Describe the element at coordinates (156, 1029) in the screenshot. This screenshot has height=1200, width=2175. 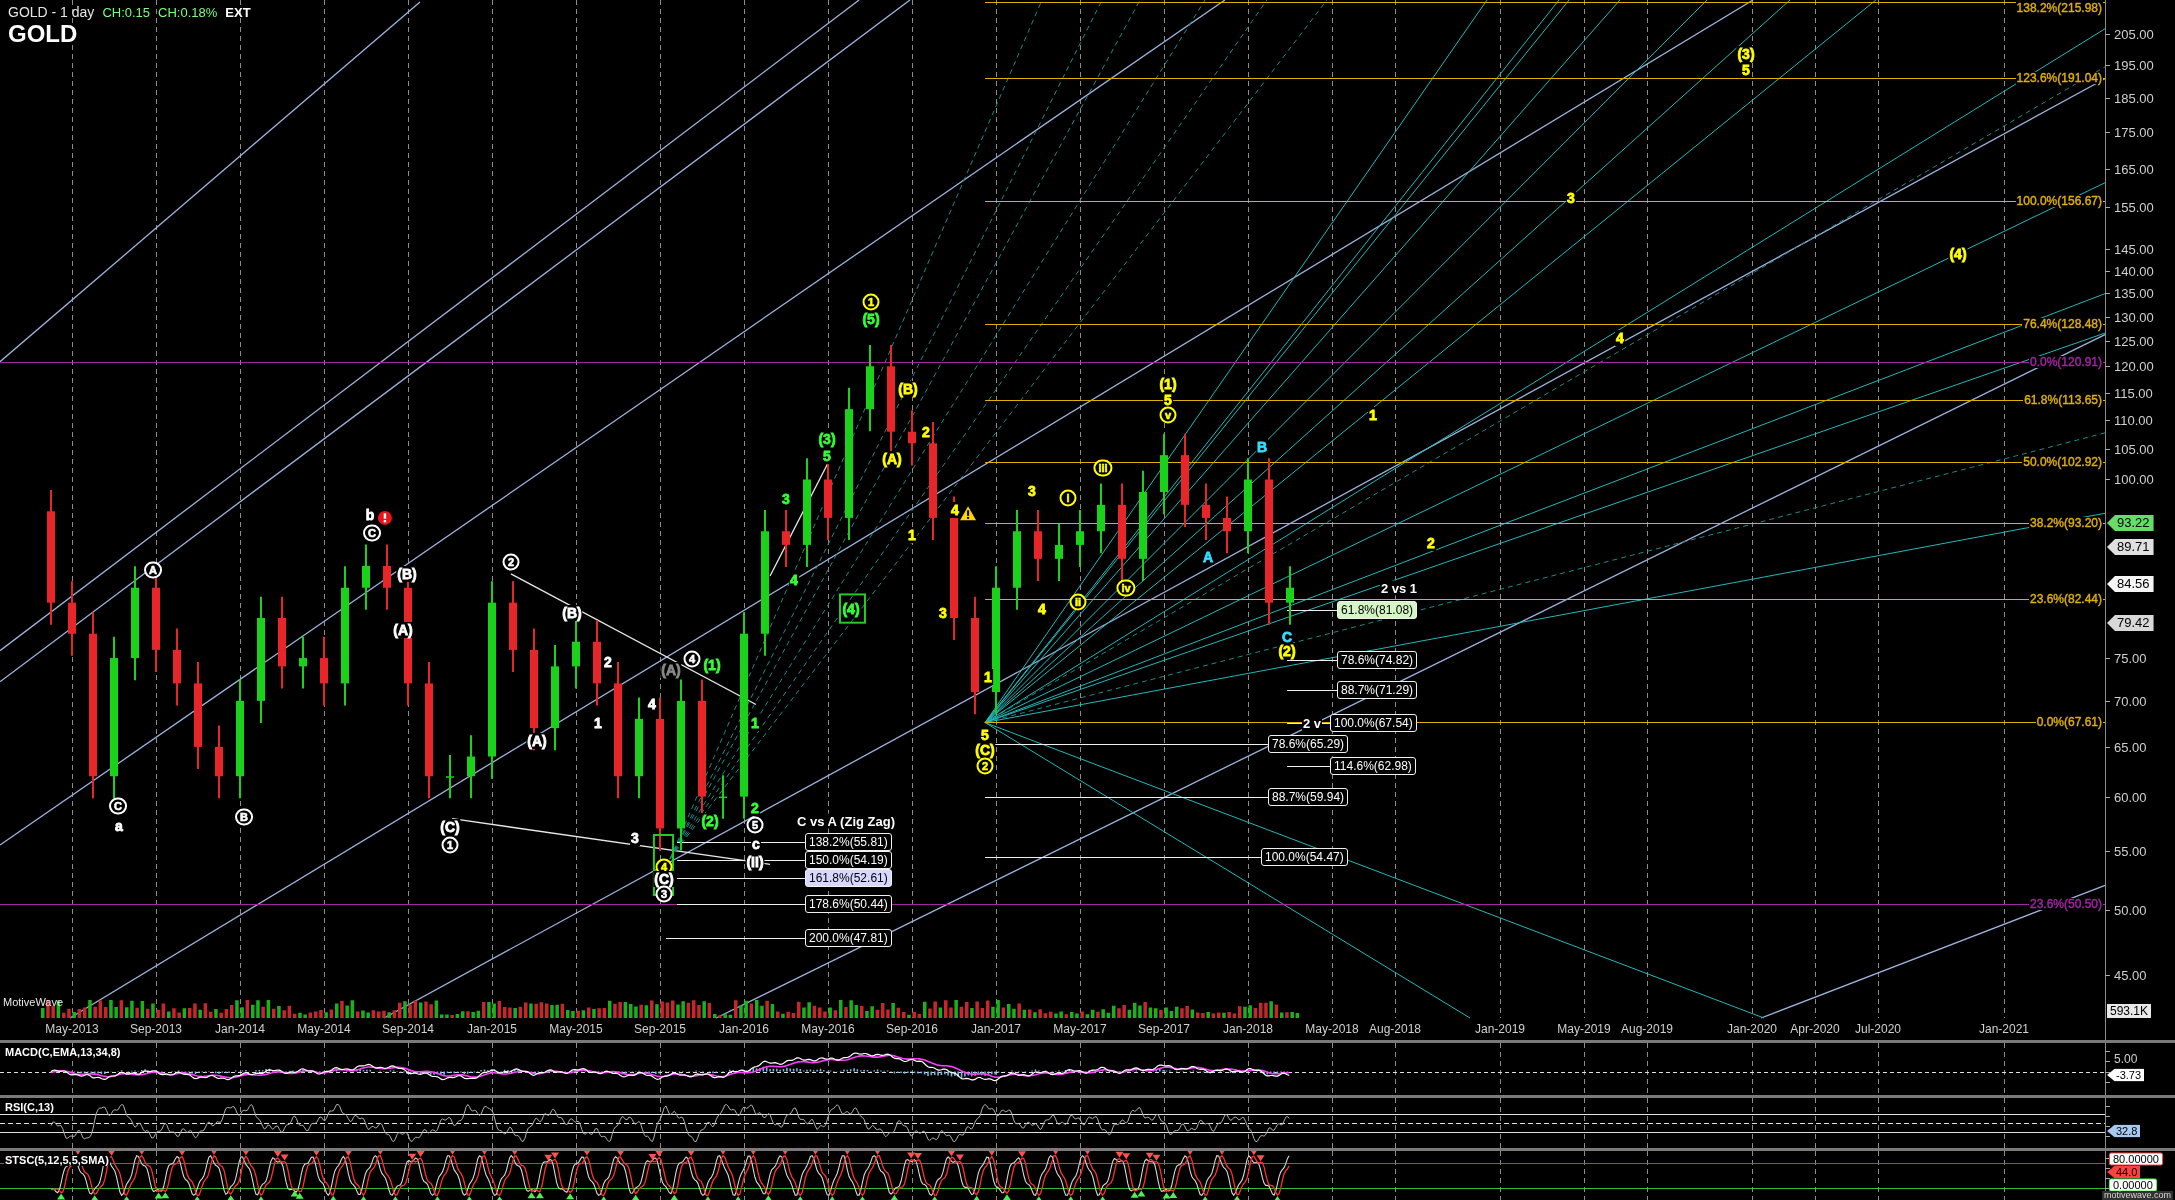
I see `date-axis-label: Sep-2013` at that location.